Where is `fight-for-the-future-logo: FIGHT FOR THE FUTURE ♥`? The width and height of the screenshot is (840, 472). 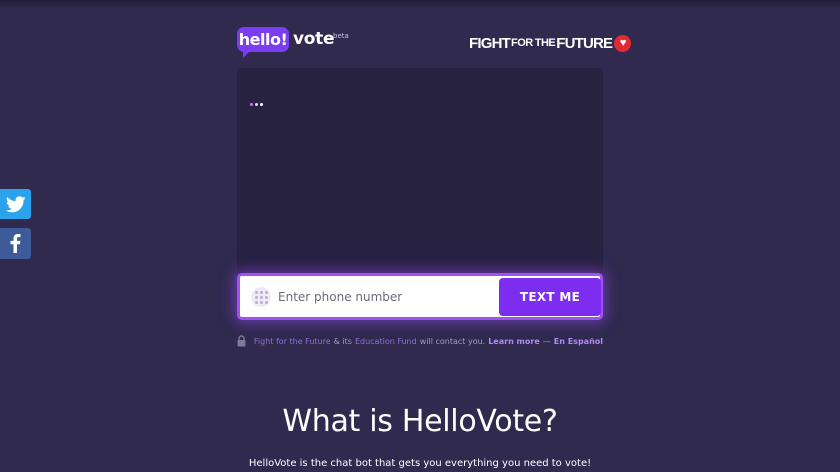 fight-for-the-future-logo: FIGHT FOR THE FUTURE ♥ is located at coordinates (550, 43).